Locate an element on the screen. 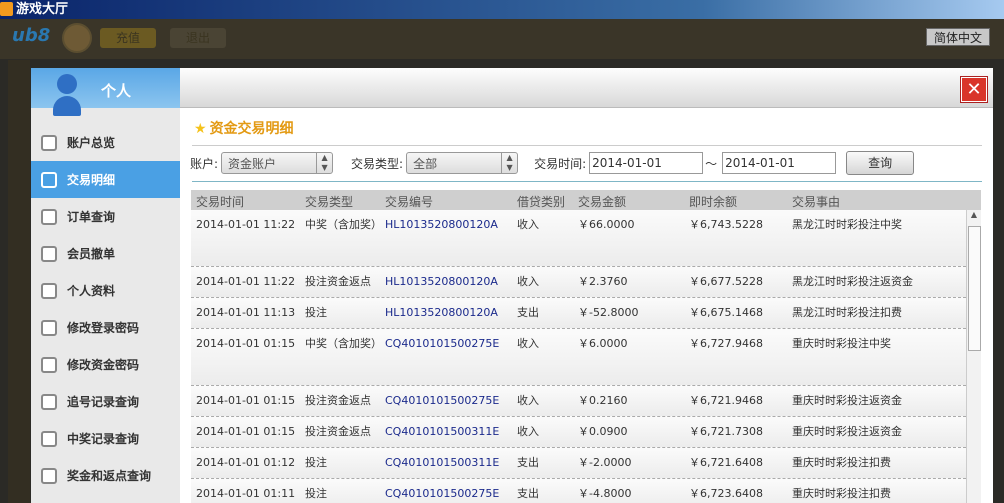 This screenshot has width=1004, height=503. sidebar-item-8: 中奖记录查询 is located at coordinates (105, 438).